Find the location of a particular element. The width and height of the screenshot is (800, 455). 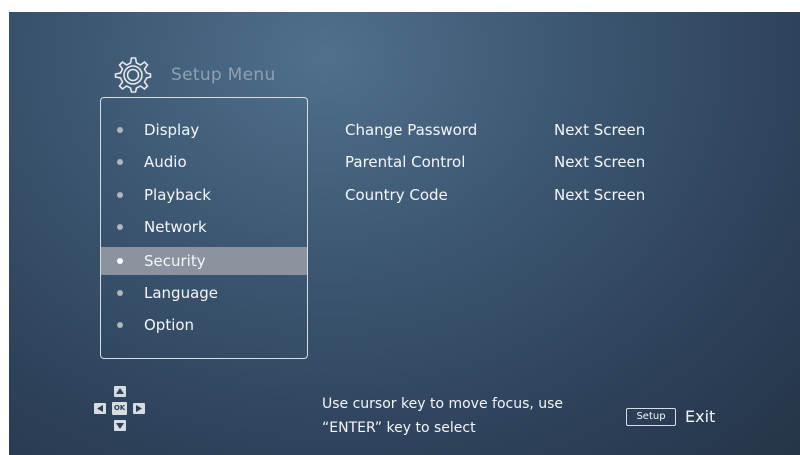

navigation-keys-legend: OK is located at coordinates (120, 409).